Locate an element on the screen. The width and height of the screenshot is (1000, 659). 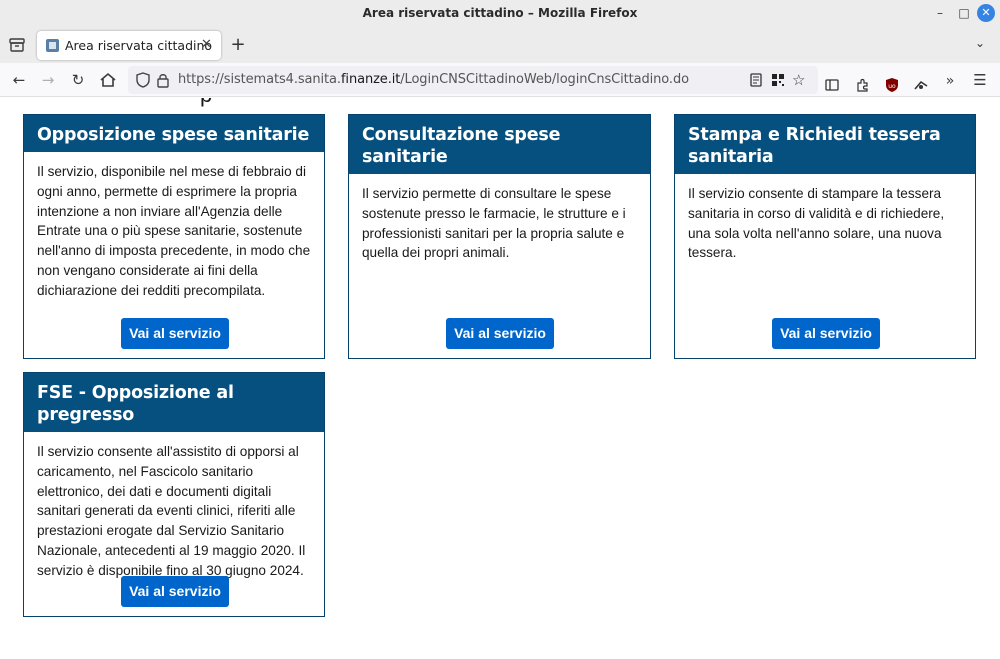
extensions-puzzle-icon is located at coordinates (863, 85).